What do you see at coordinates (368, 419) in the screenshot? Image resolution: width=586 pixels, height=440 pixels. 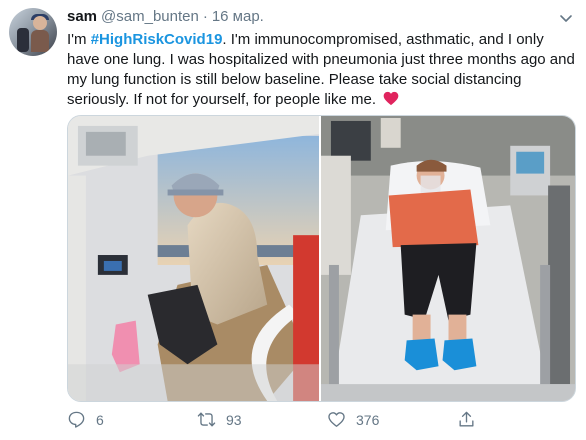 I see `like-count: 376` at bounding box center [368, 419].